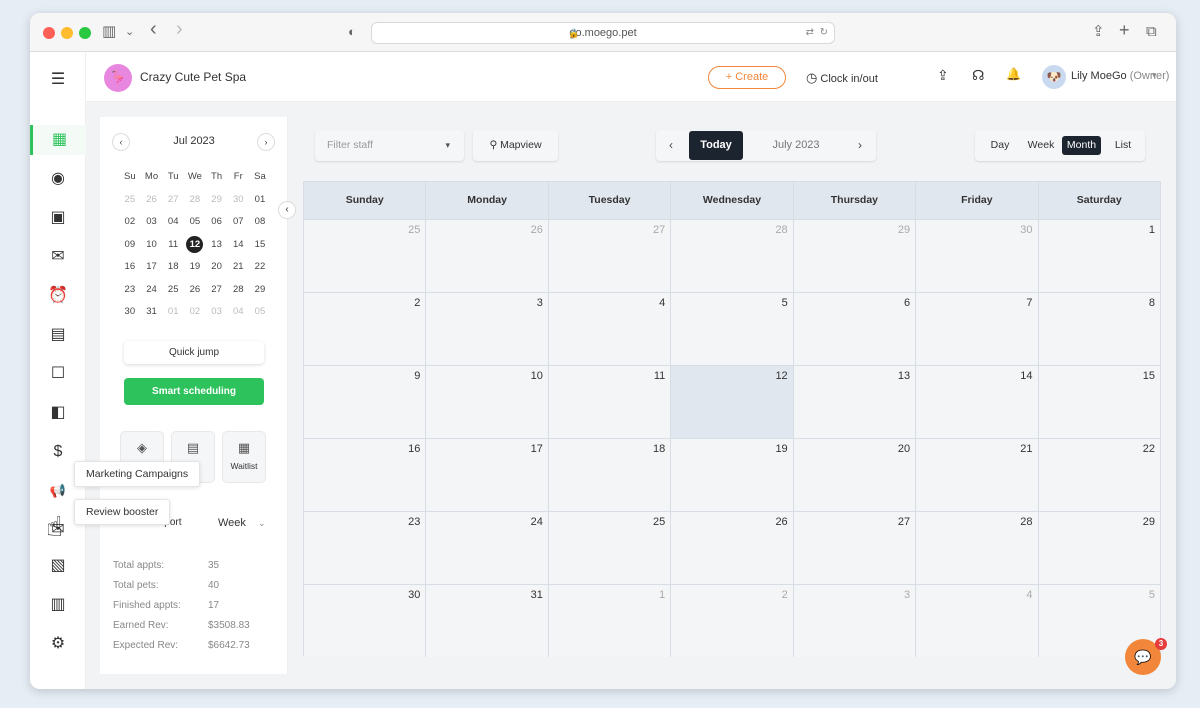  I want to click on mini-day: 21, so click(238, 267).